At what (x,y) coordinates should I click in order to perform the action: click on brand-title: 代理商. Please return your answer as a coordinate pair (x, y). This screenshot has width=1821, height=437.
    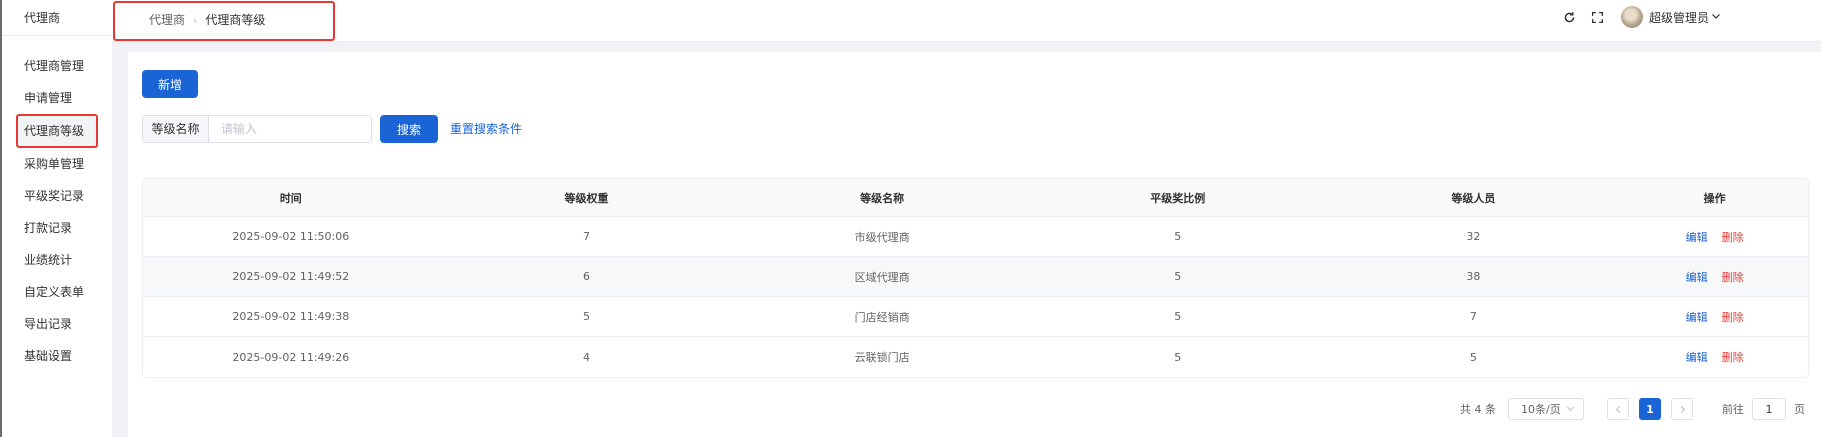
    Looking at the image, I should click on (57, 18).